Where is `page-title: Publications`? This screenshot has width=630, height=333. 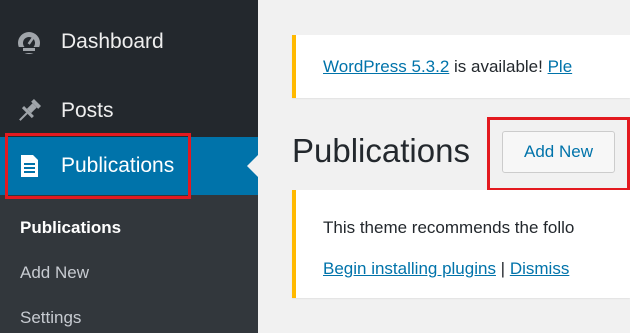 page-title: Publications is located at coordinates (381, 150).